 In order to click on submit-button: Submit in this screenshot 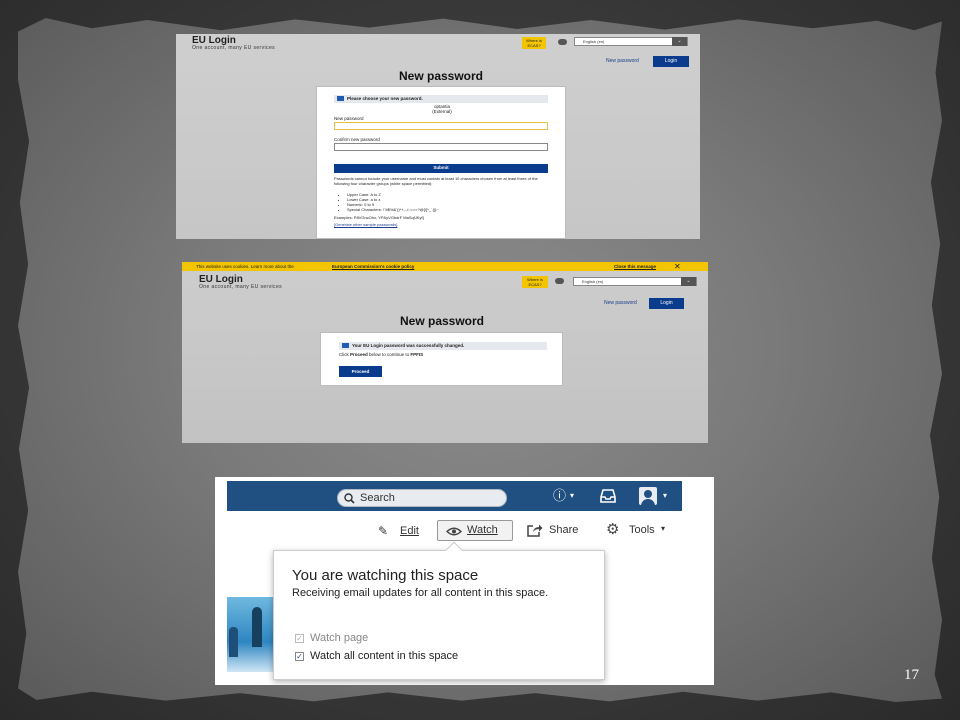, I will do `click(441, 168)`.